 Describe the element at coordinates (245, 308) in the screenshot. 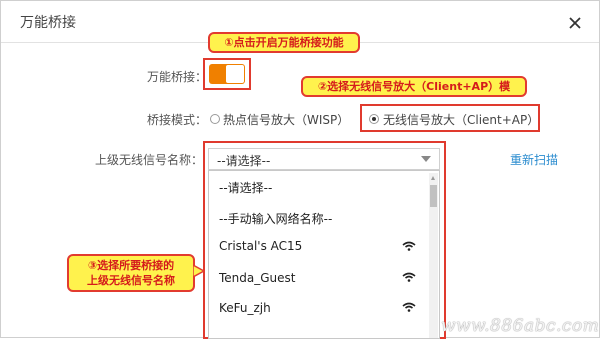

I see `list-item: KeFu_zjh` at that location.